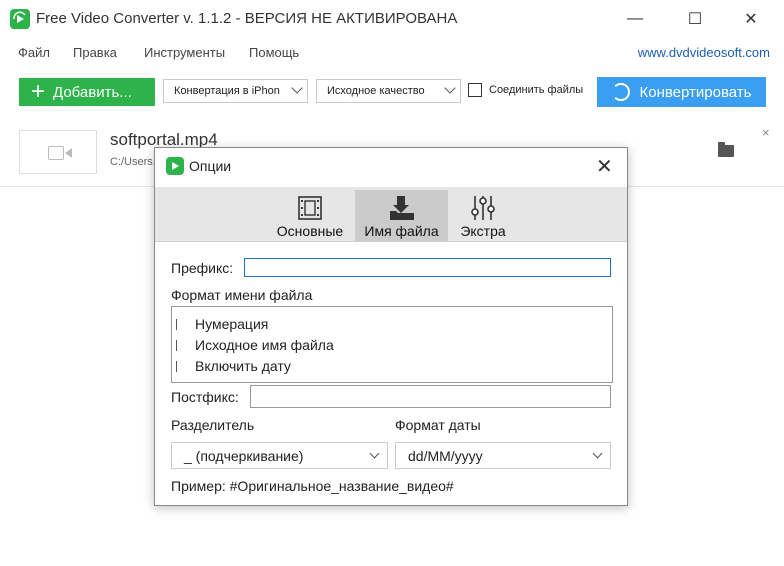  I want to click on folder-icon, so click(726, 149).